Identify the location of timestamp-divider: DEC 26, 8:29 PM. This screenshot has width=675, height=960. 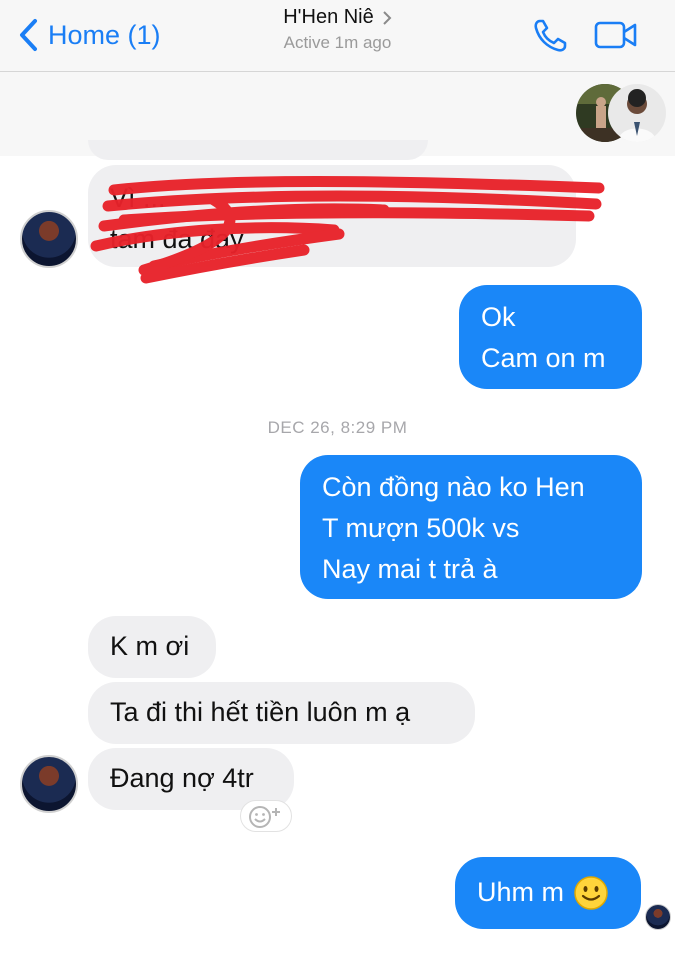
(337, 427).